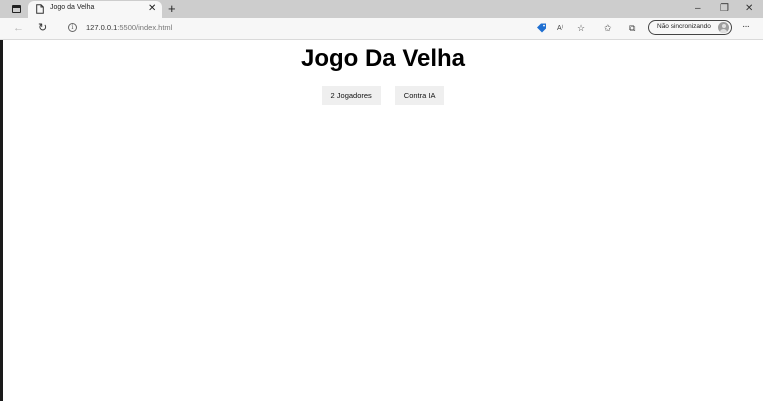 Image resolution: width=763 pixels, height=401 pixels. Describe the element at coordinates (381, 95) in the screenshot. I see `mode-buttons: 2 Jogadores Contra IA` at that location.